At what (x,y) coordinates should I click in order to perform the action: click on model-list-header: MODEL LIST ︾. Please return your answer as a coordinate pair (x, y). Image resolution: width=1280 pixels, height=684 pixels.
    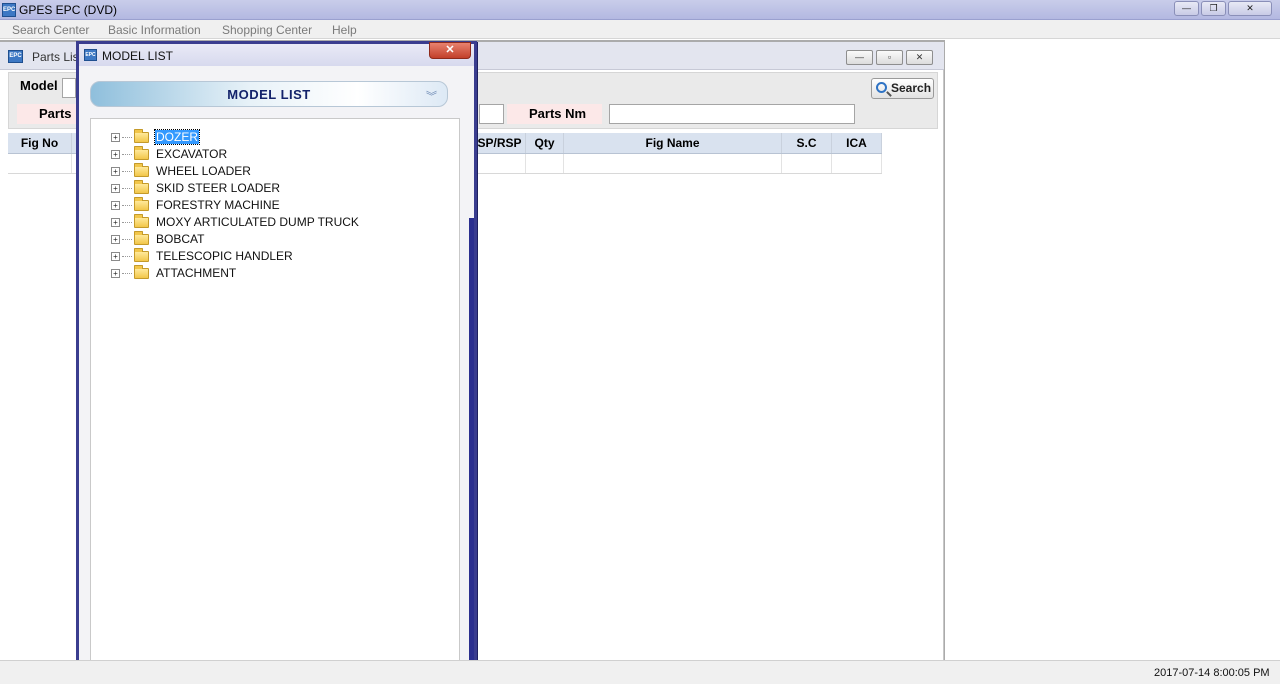
    Looking at the image, I should click on (269, 94).